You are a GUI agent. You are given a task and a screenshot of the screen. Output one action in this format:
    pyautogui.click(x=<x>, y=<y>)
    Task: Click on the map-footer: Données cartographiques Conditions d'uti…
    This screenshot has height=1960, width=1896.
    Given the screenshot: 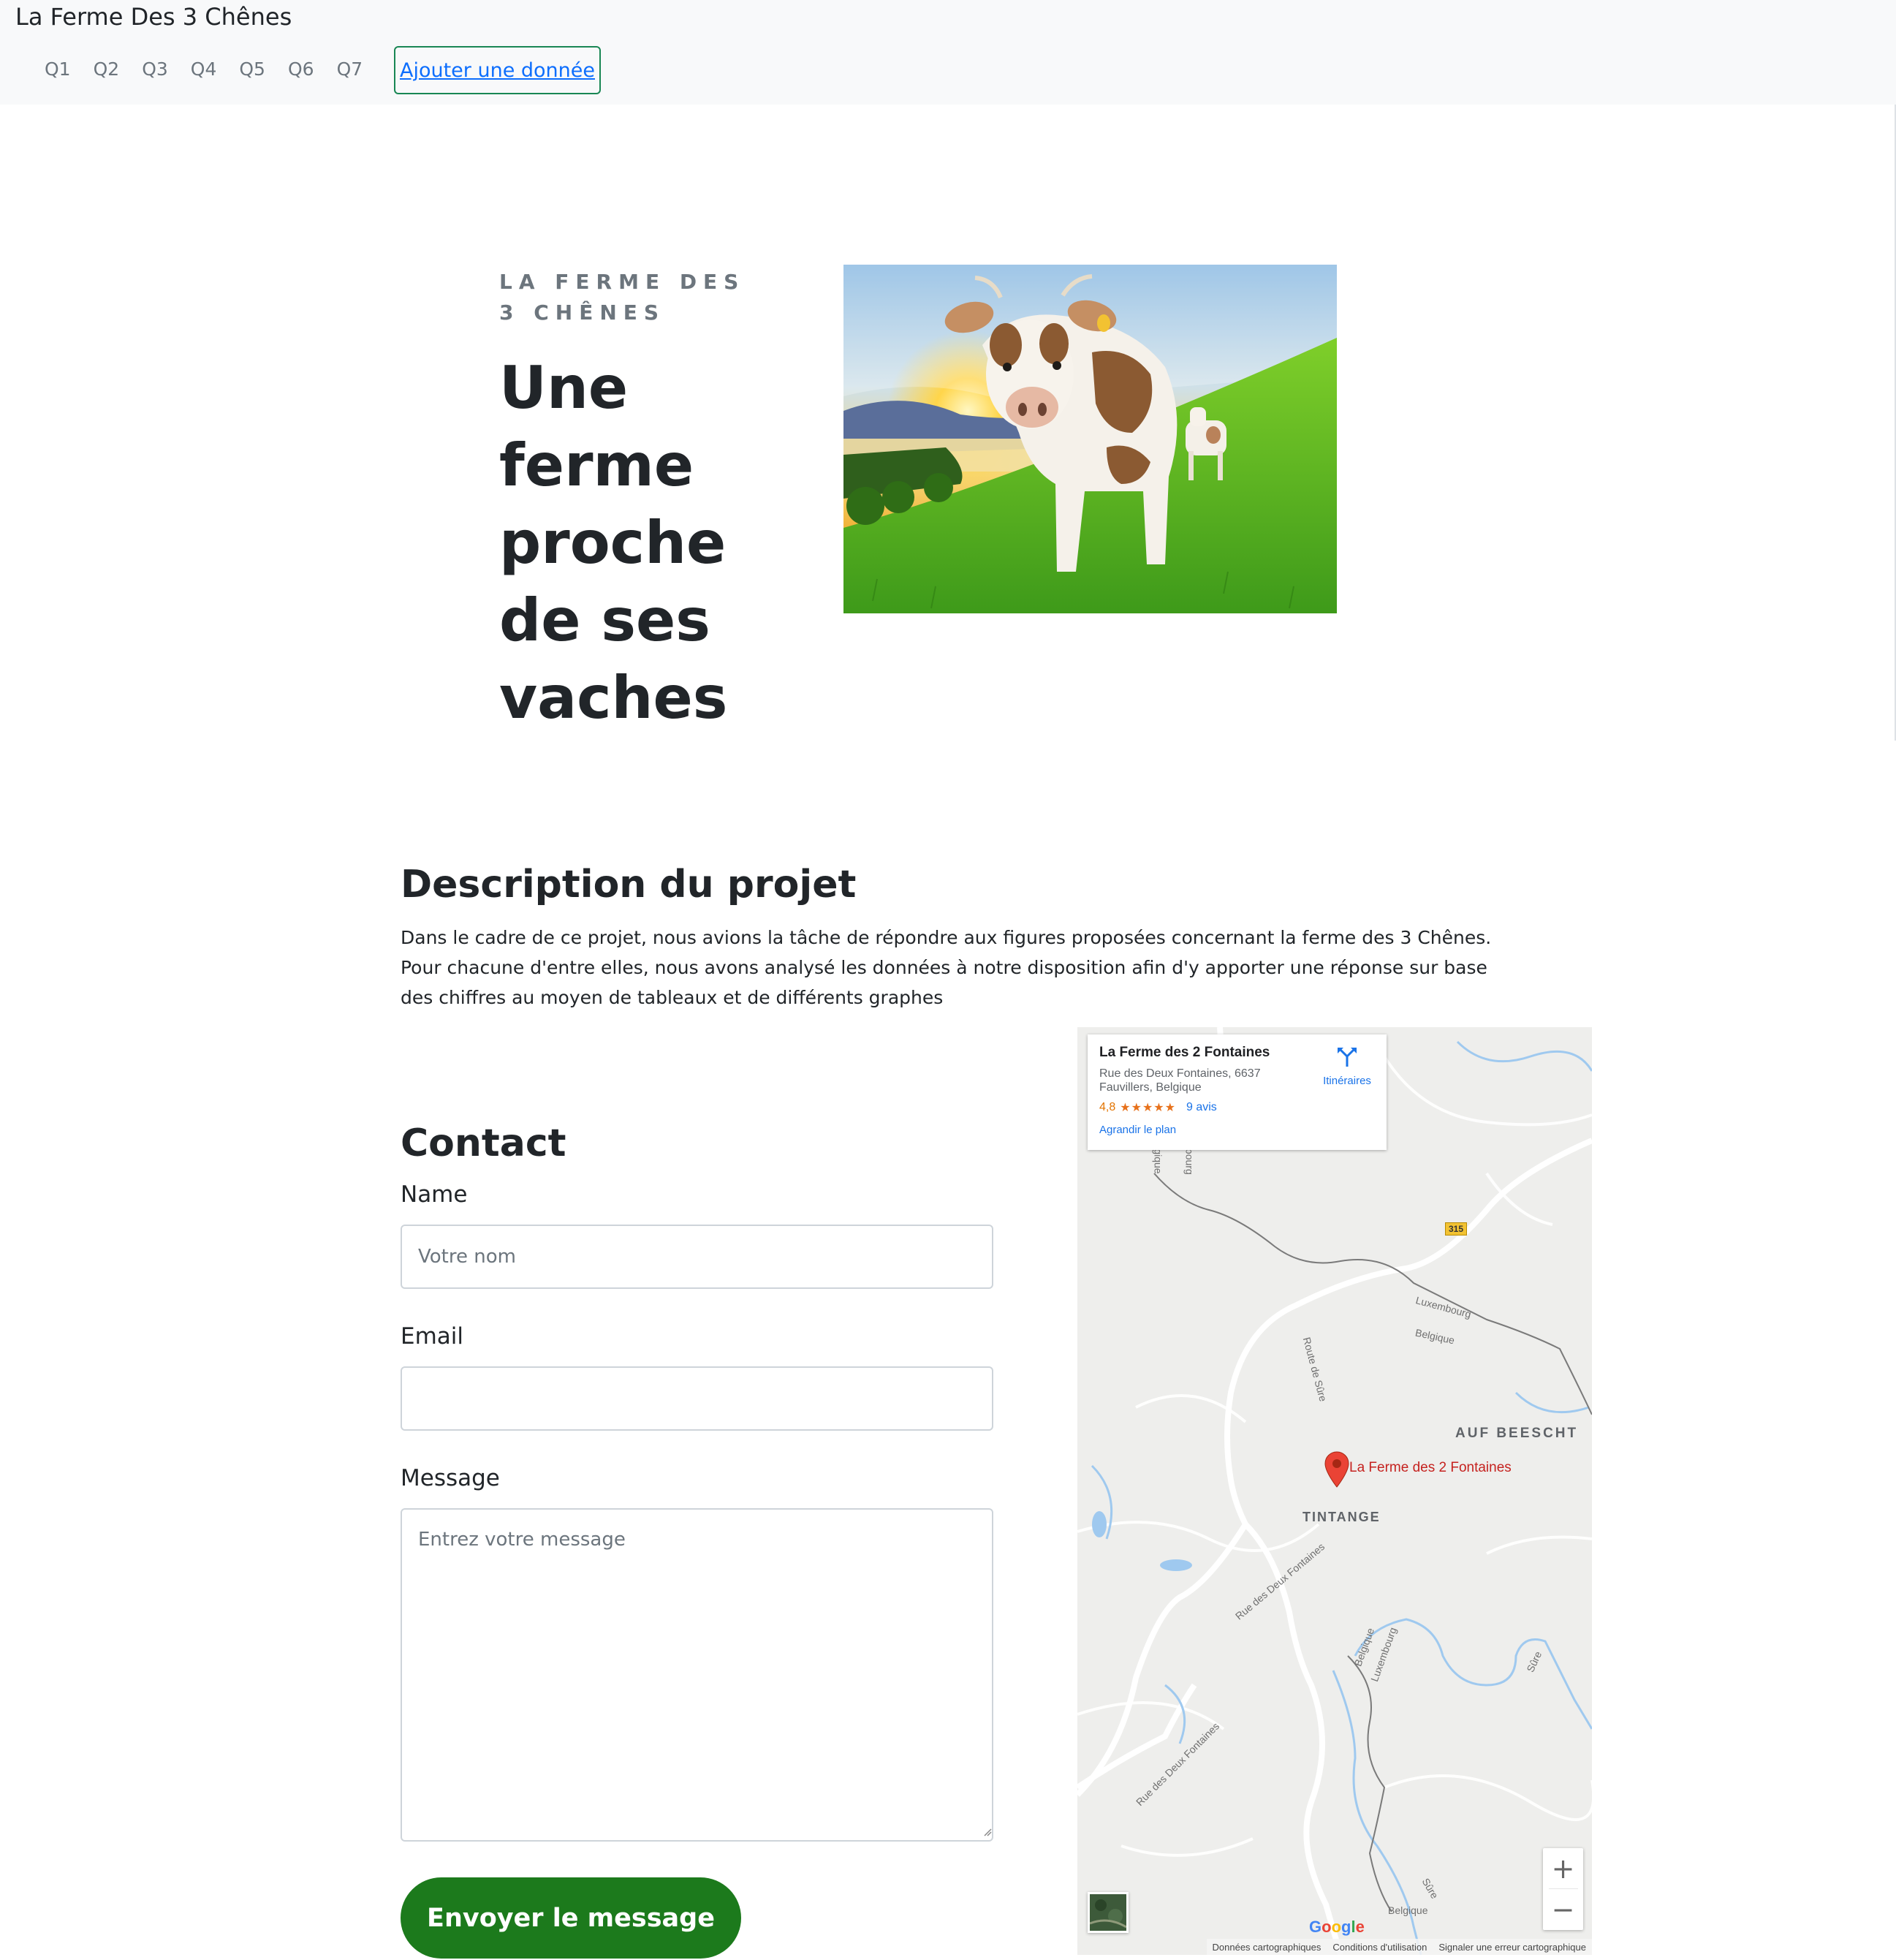 What is the action you would take?
    pyautogui.click(x=1399, y=1947)
    